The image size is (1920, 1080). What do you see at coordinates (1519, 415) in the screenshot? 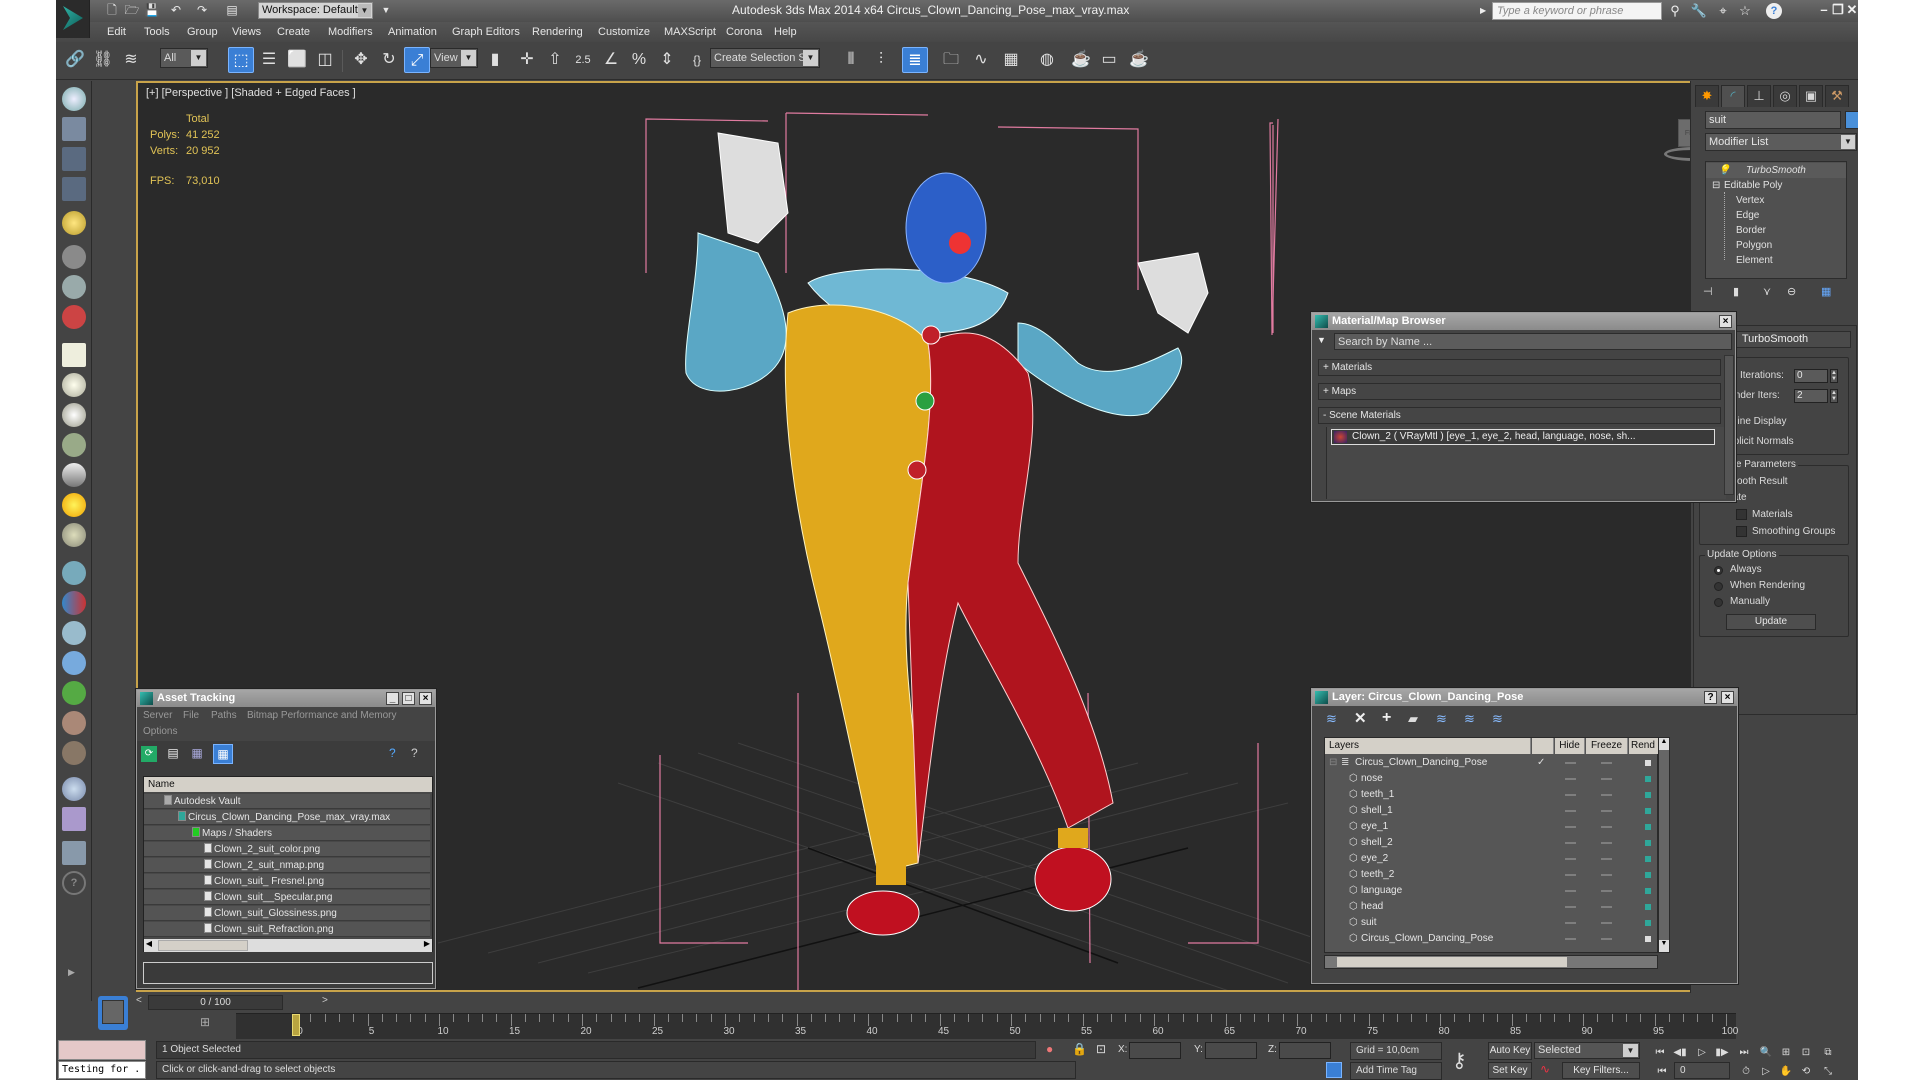
I see `scene-materials-section: - Scene Materials` at bounding box center [1519, 415].